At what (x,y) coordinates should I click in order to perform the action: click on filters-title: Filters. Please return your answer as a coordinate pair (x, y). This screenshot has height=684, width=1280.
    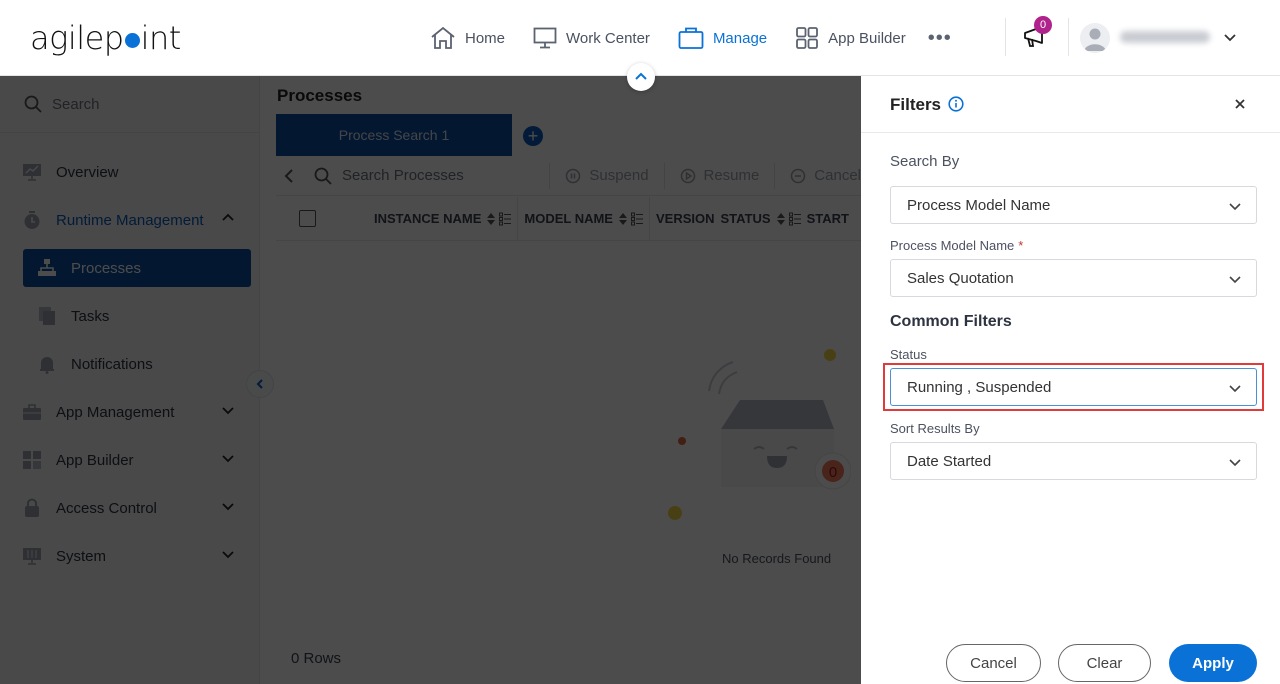
    Looking at the image, I should click on (916, 104).